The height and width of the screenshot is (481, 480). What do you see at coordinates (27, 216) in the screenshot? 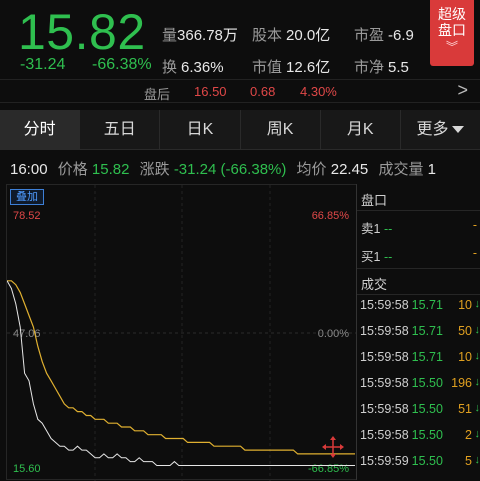
I see `y-high-label: 78.52` at bounding box center [27, 216].